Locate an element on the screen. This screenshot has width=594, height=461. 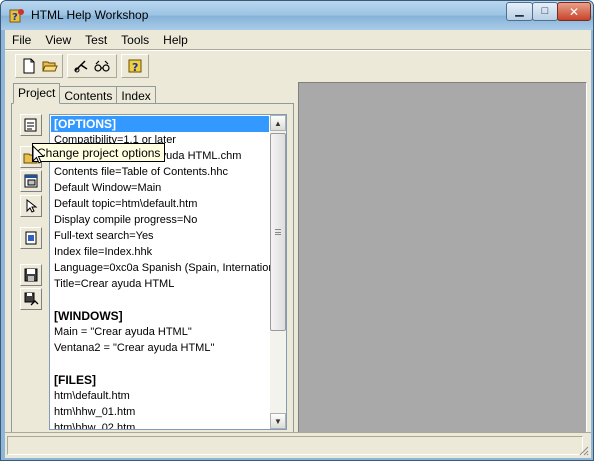
save-icon is located at coordinates (31, 275).